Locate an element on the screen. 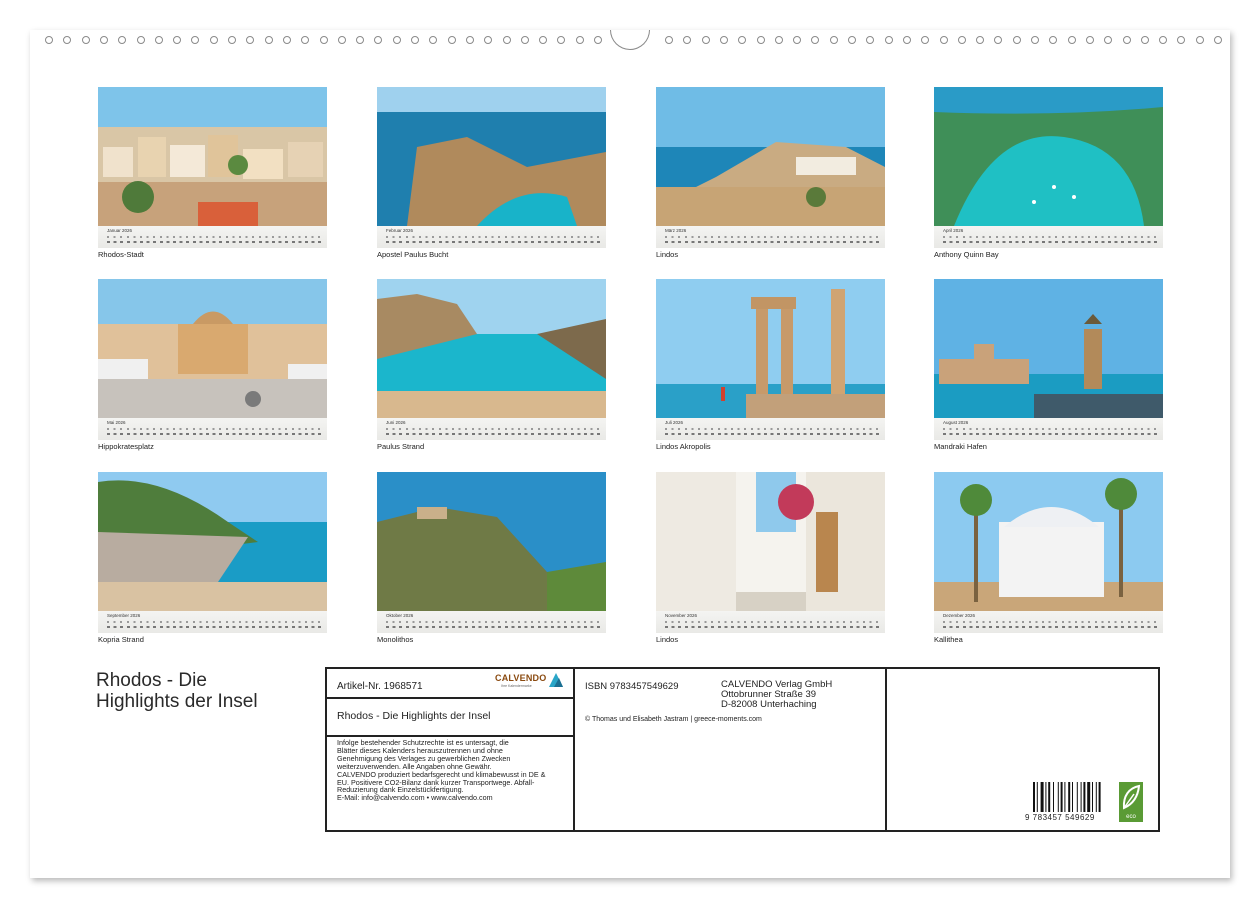 Image resolution: width=1260 pixels, height=908 pixels. photo-caption: Hippokratesplatz is located at coordinates (126, 446).